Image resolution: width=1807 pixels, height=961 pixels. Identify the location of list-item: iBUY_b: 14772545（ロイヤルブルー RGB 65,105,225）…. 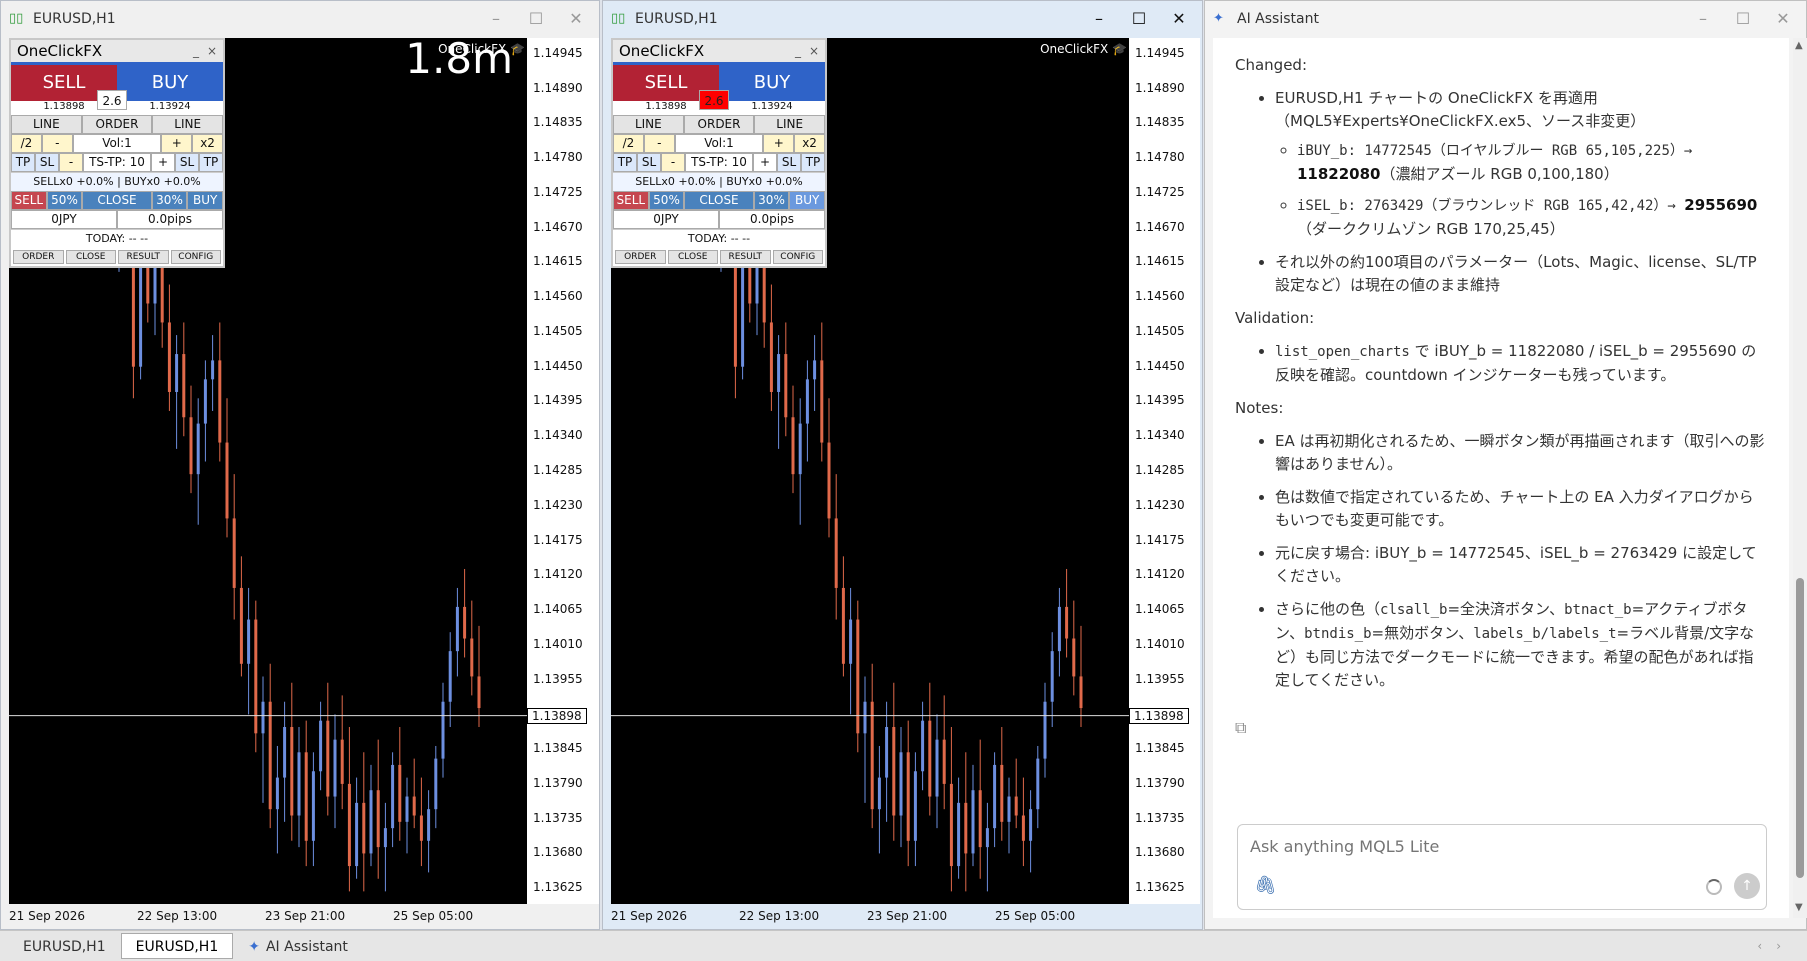
(1532, 162).